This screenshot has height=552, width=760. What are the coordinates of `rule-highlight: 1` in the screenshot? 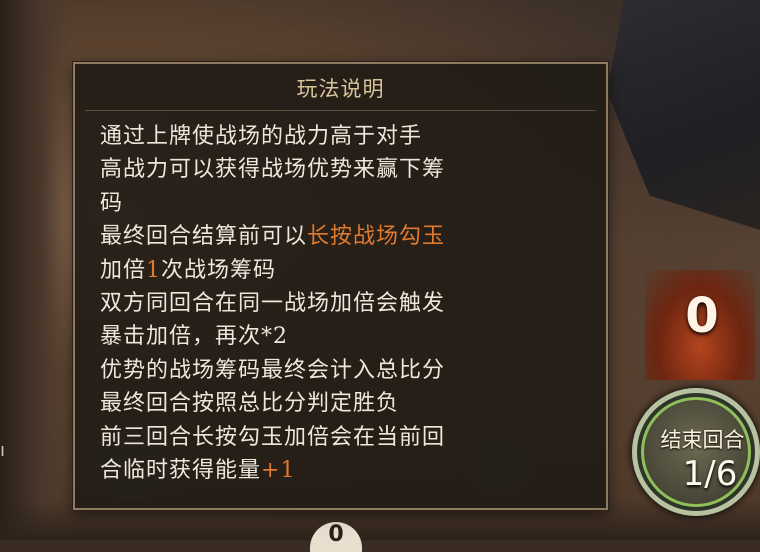 It's located at (154, 270).